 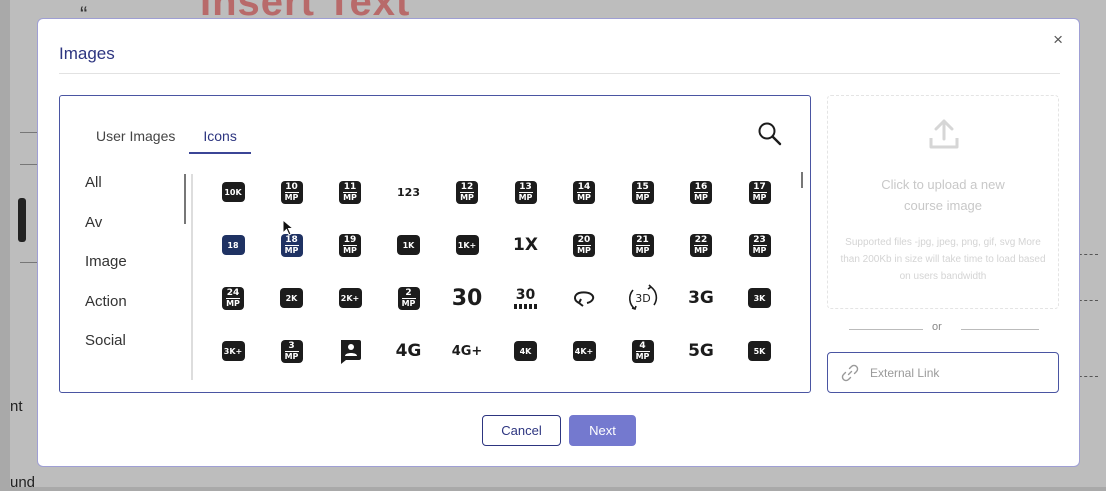 I want to click on account-box-icon, so click(x=350, y=351).